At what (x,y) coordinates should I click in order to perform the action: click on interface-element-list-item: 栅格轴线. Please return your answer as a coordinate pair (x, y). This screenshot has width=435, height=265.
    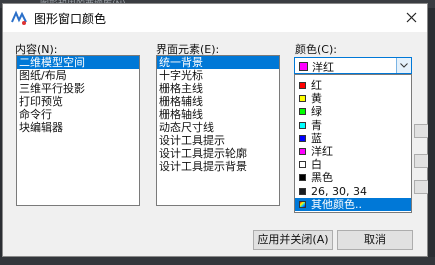
    Looking at the image, I should click on (218, 114).